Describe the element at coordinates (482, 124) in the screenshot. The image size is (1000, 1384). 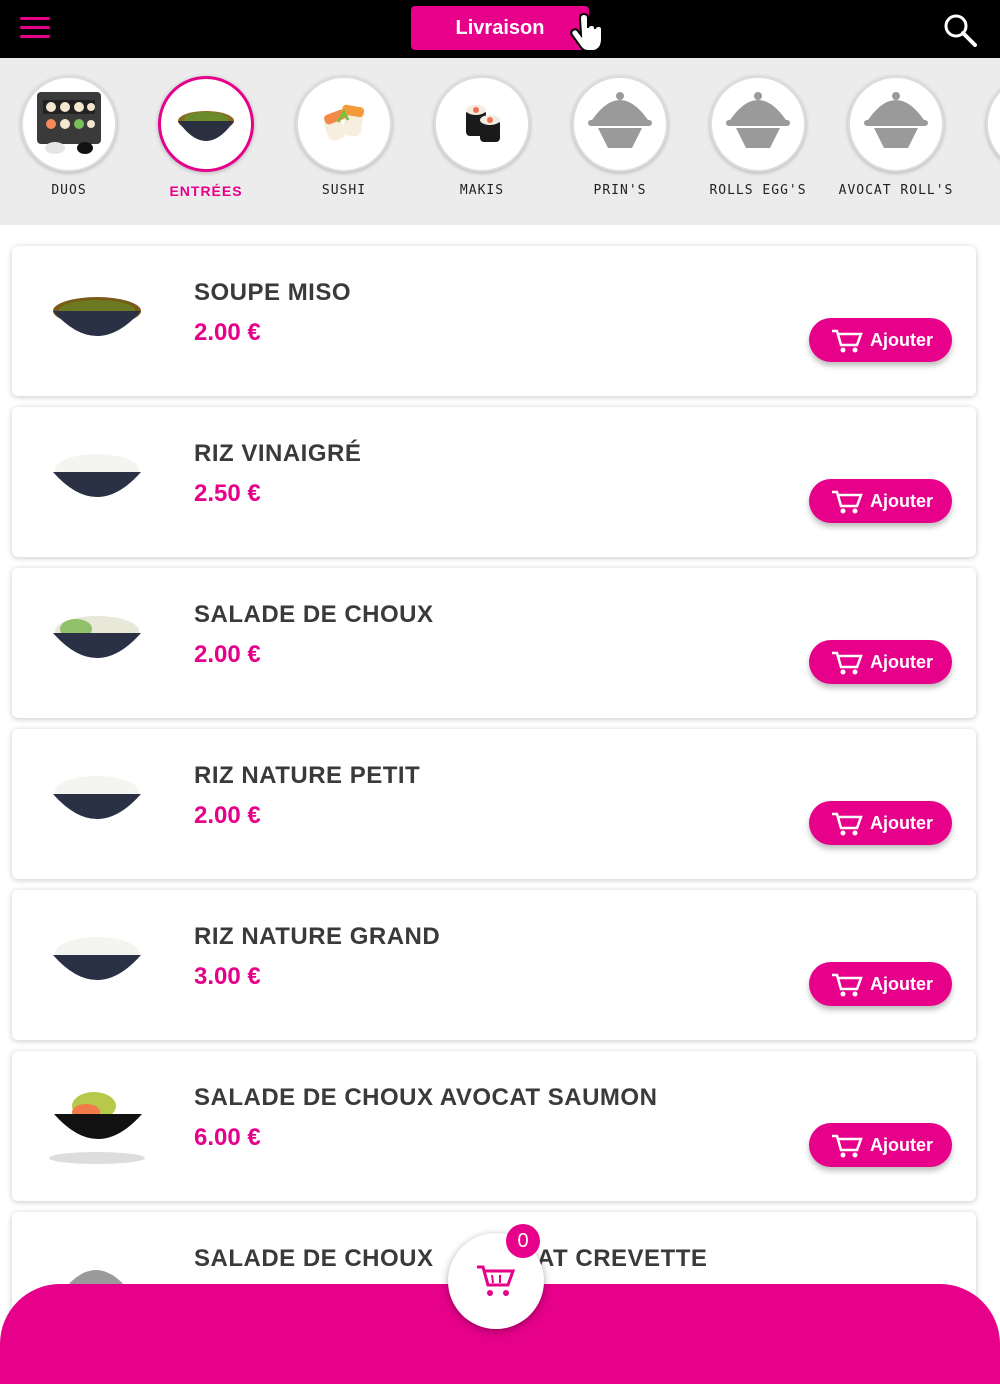
I see `maki-image` at that location.